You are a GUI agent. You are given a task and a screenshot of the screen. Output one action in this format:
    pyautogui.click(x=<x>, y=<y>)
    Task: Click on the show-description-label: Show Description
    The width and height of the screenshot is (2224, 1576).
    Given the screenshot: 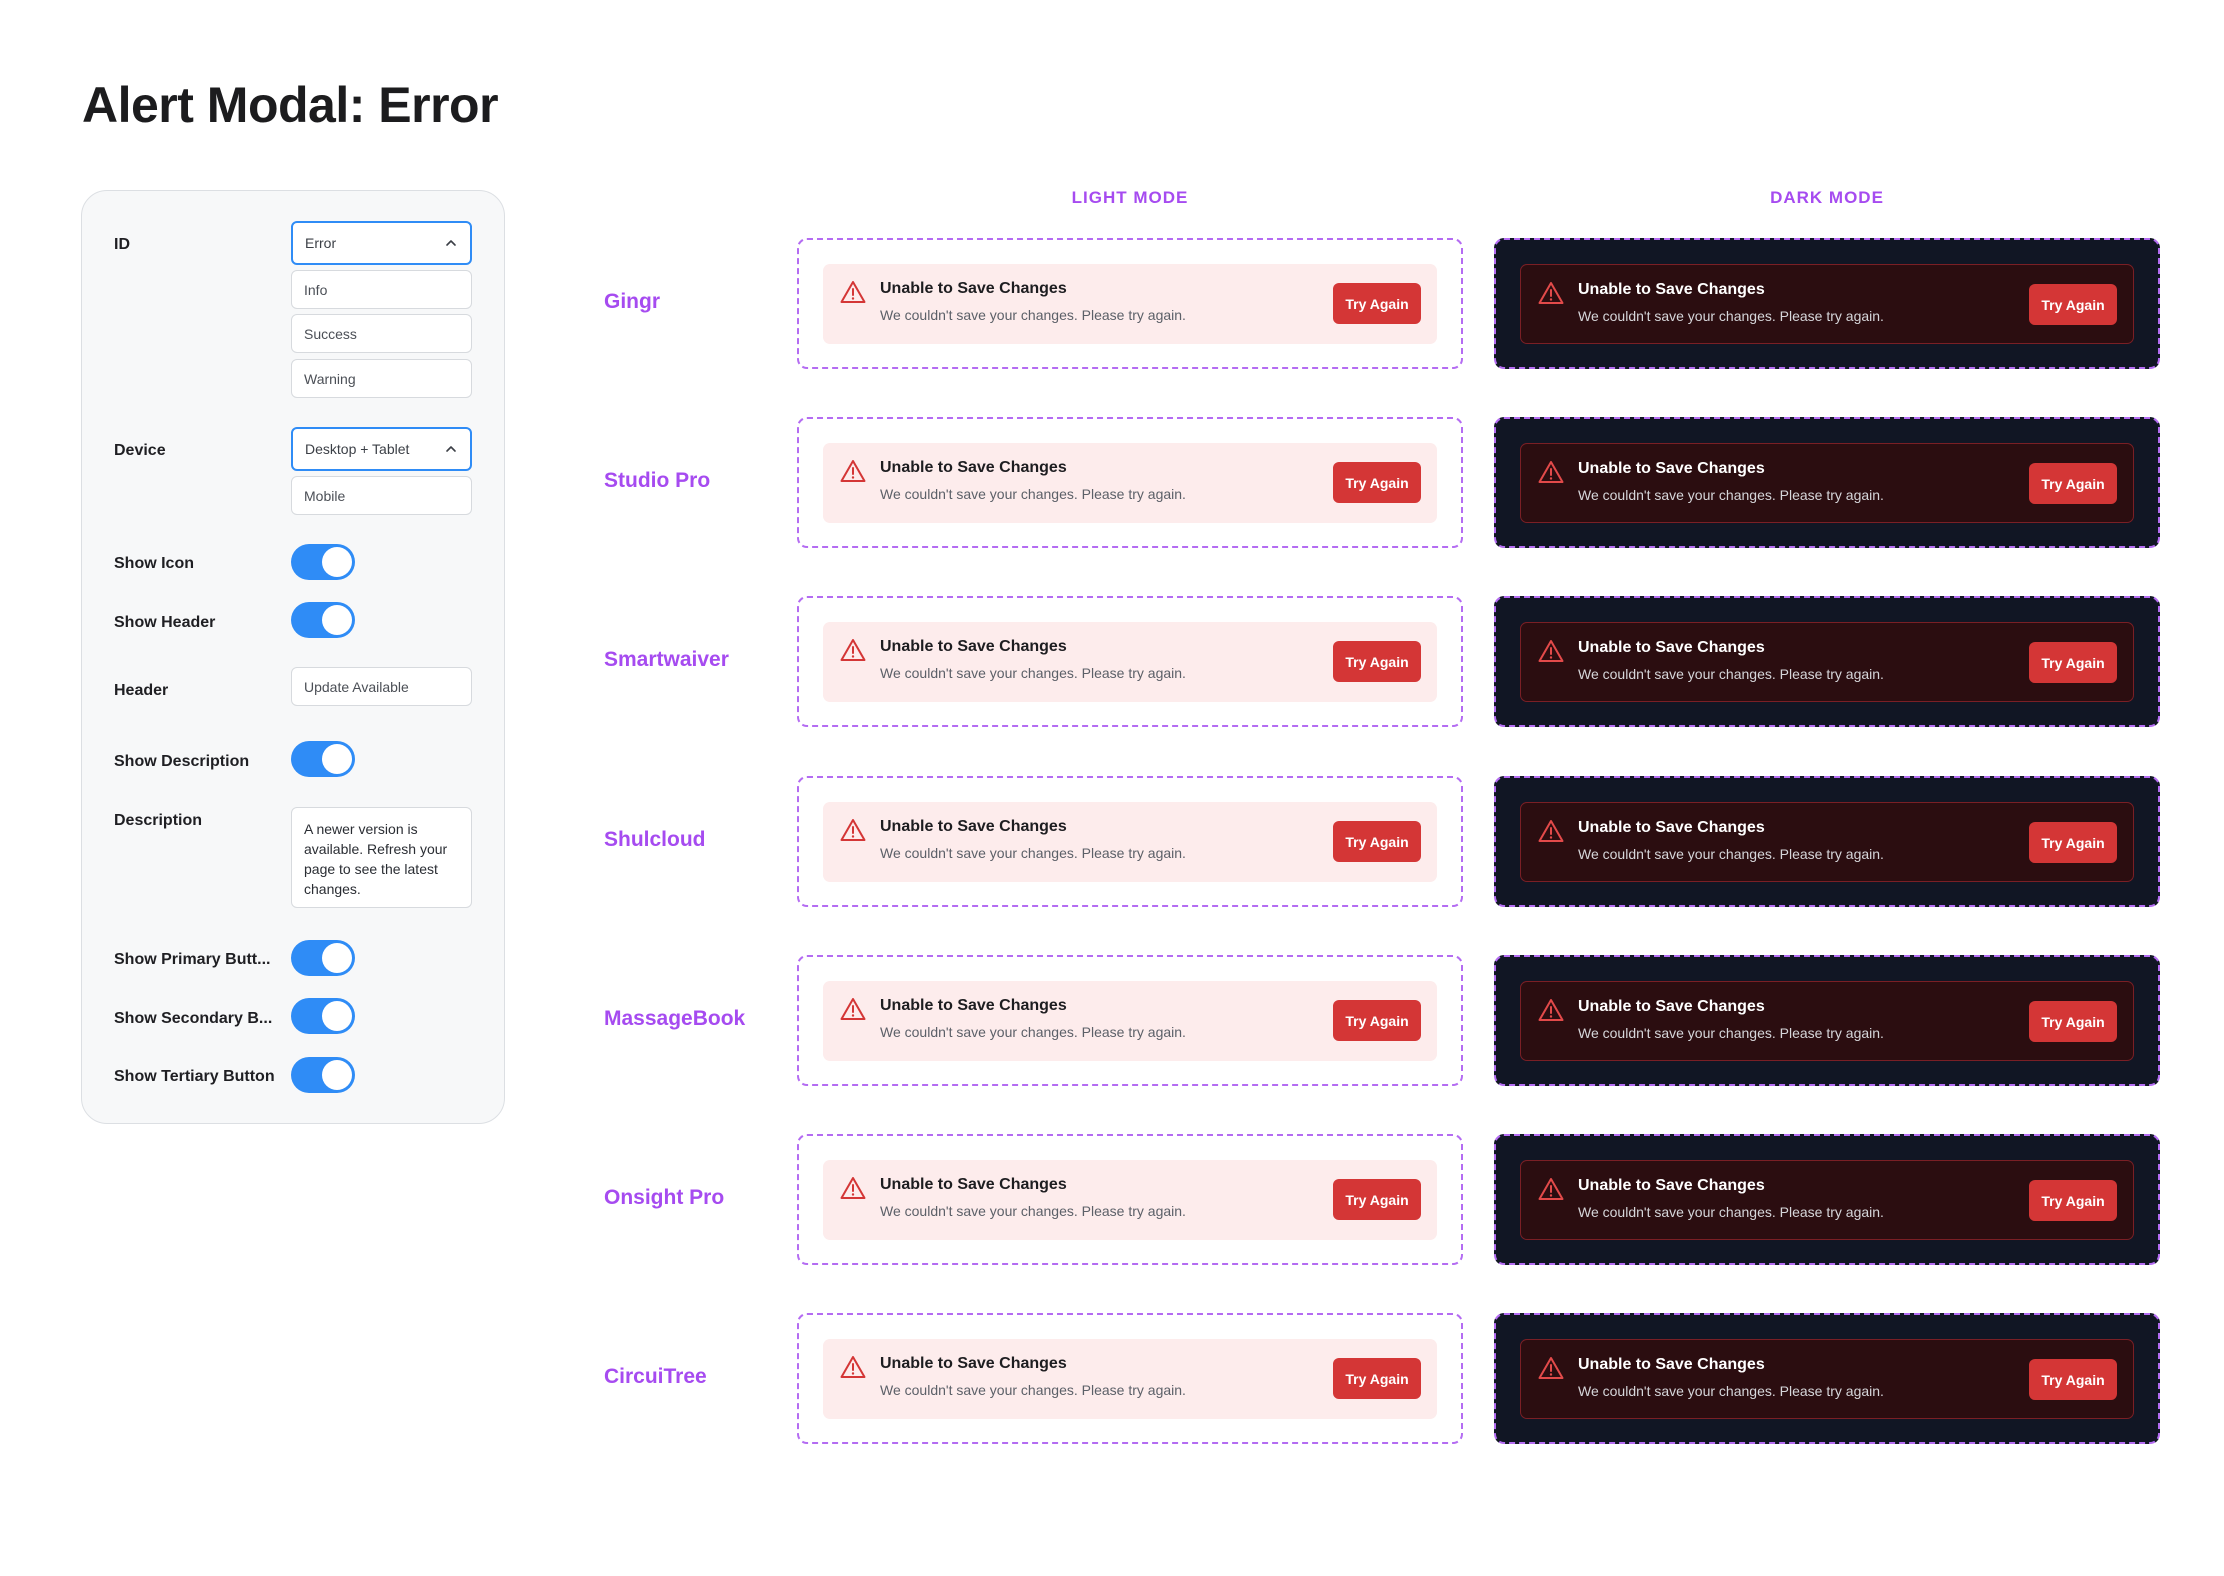 What is the action you would take?
    pyautogui.click(x=182, y=761)
    